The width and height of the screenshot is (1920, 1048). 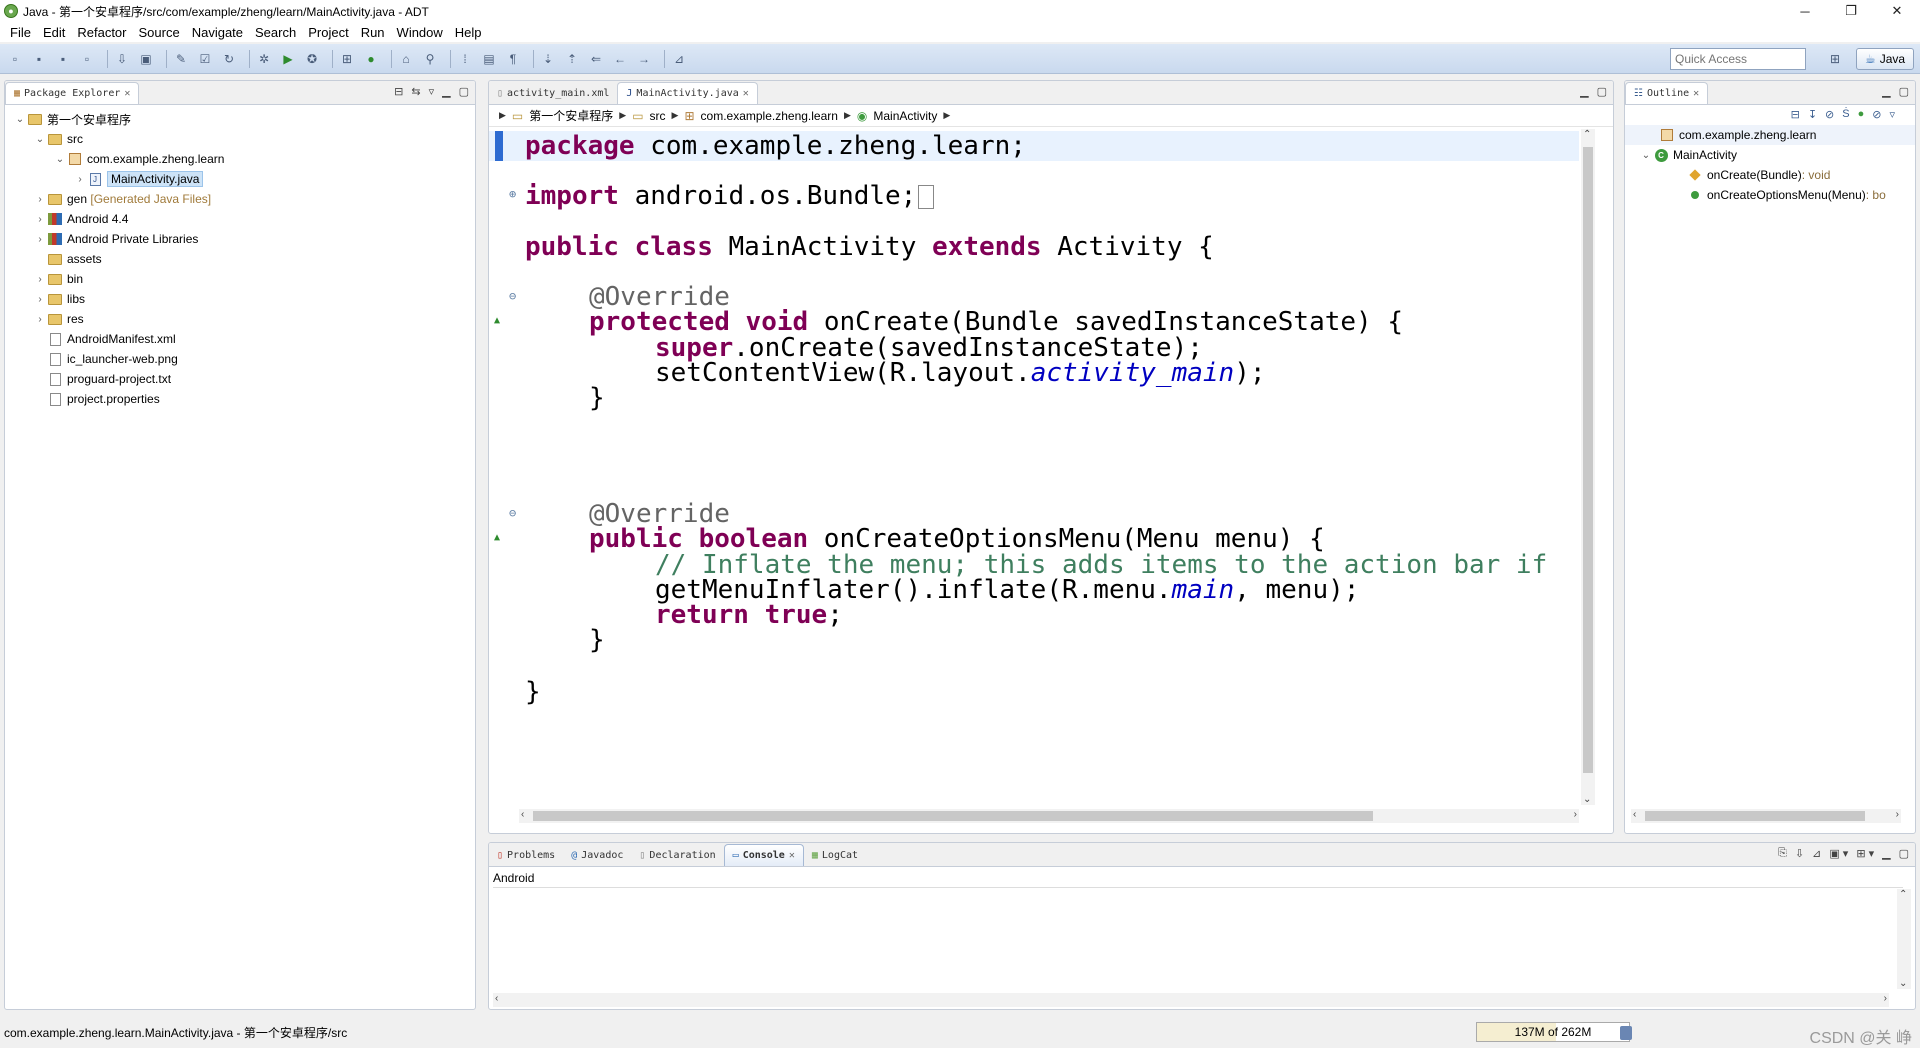 What do you see at coordinates (769, 116) in the screenshot?
I see `breadcrumb-item: com.example.zheng.learn` at bounding box center [769, 116].